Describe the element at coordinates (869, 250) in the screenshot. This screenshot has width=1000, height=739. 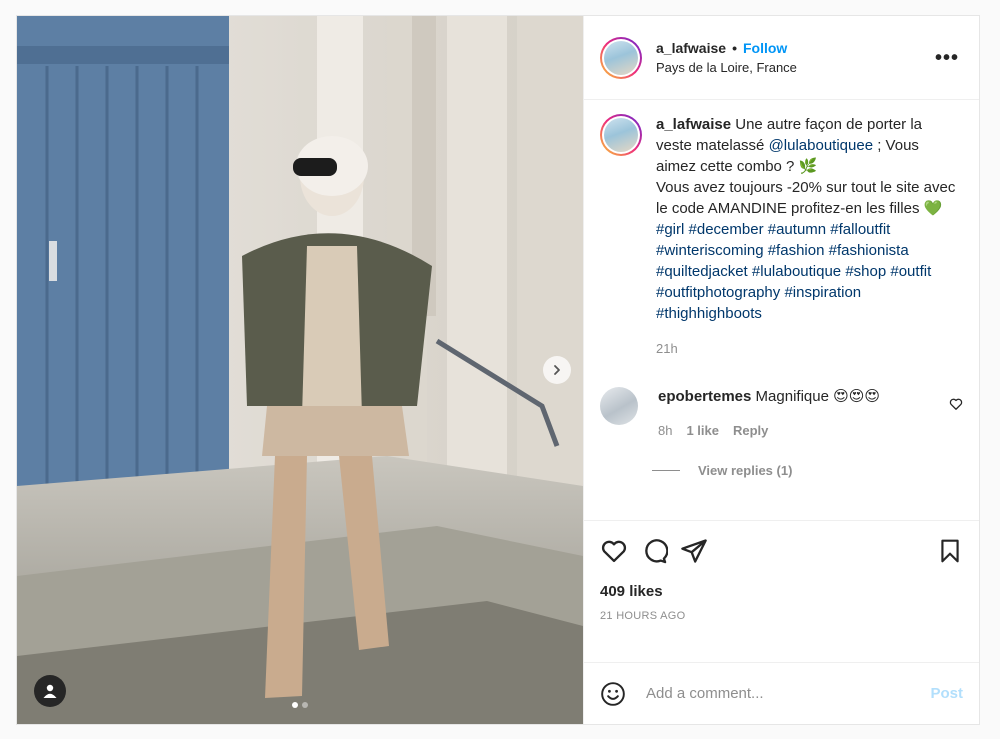
I see `hashtag-link: #fashionista` at that location.